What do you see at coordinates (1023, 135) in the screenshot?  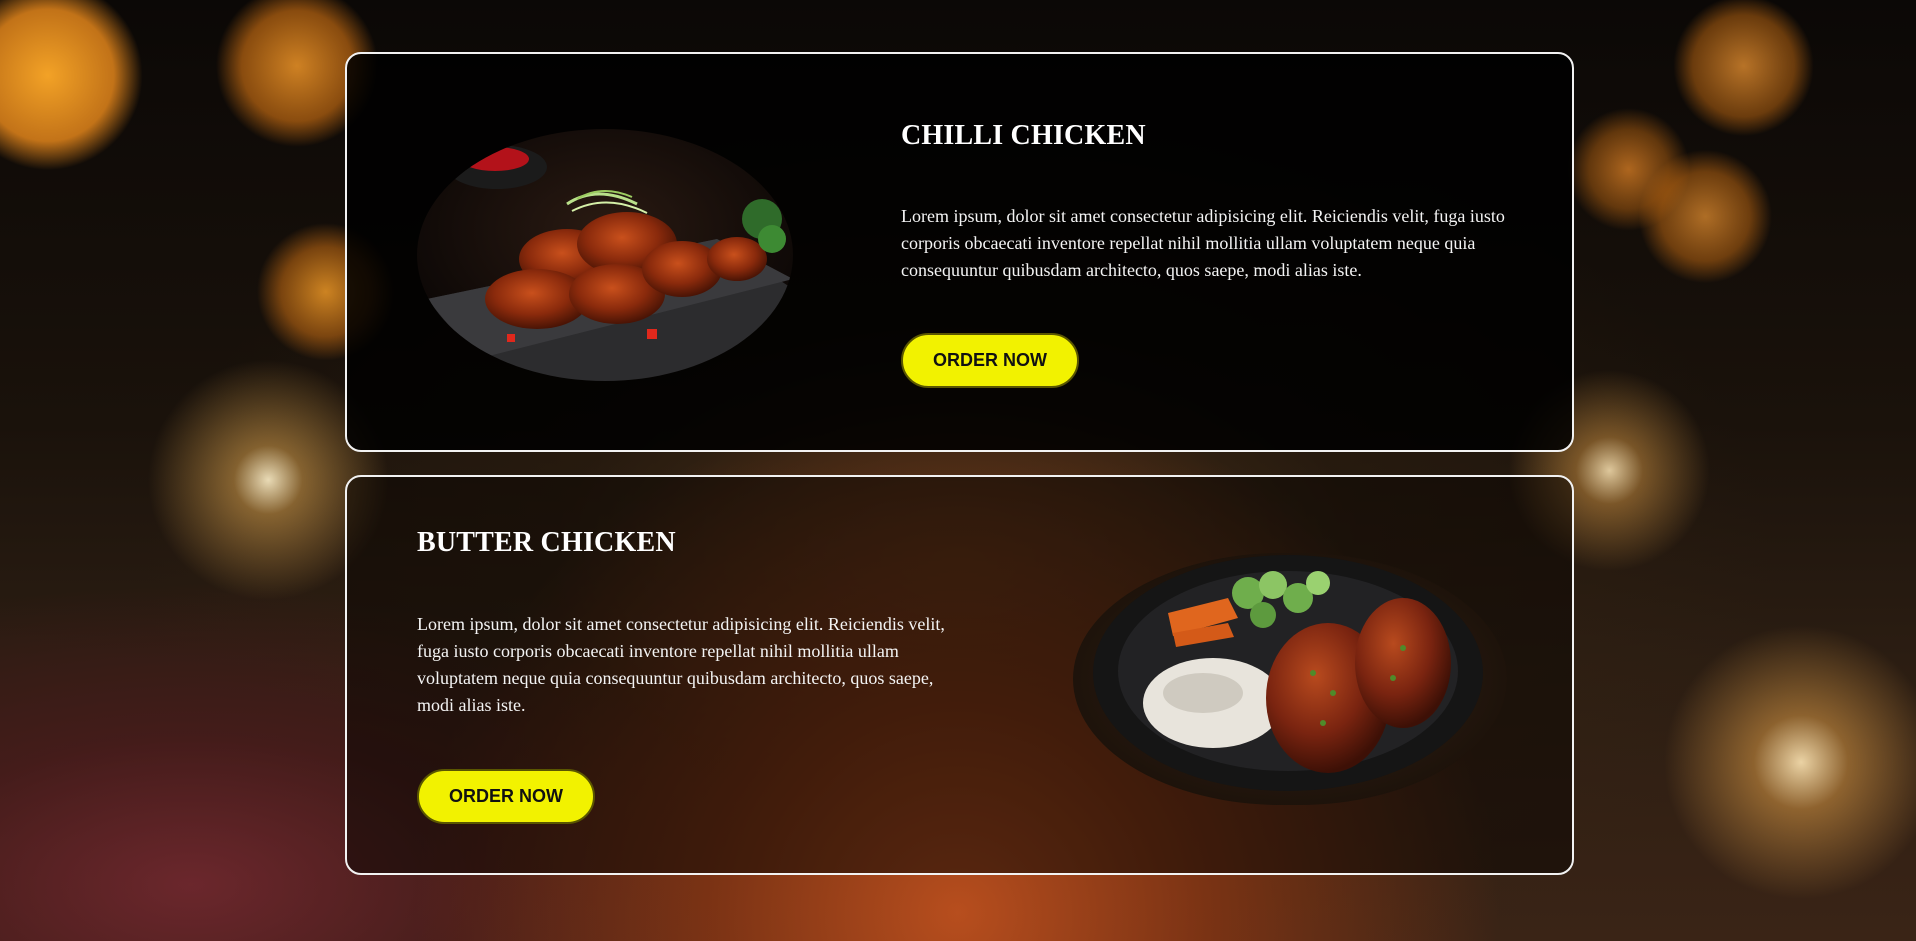 I see `item-title: CHILLI CHICKEN` at bounding box center [1023, 135].